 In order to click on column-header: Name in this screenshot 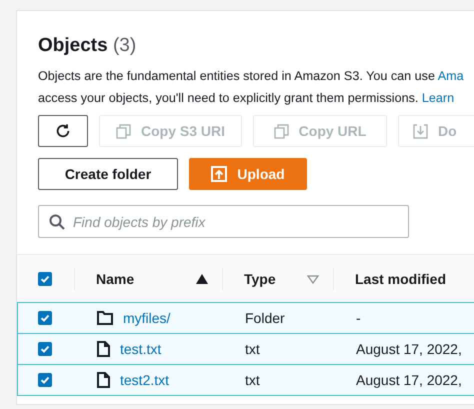, I will do `click(115, 279)`.